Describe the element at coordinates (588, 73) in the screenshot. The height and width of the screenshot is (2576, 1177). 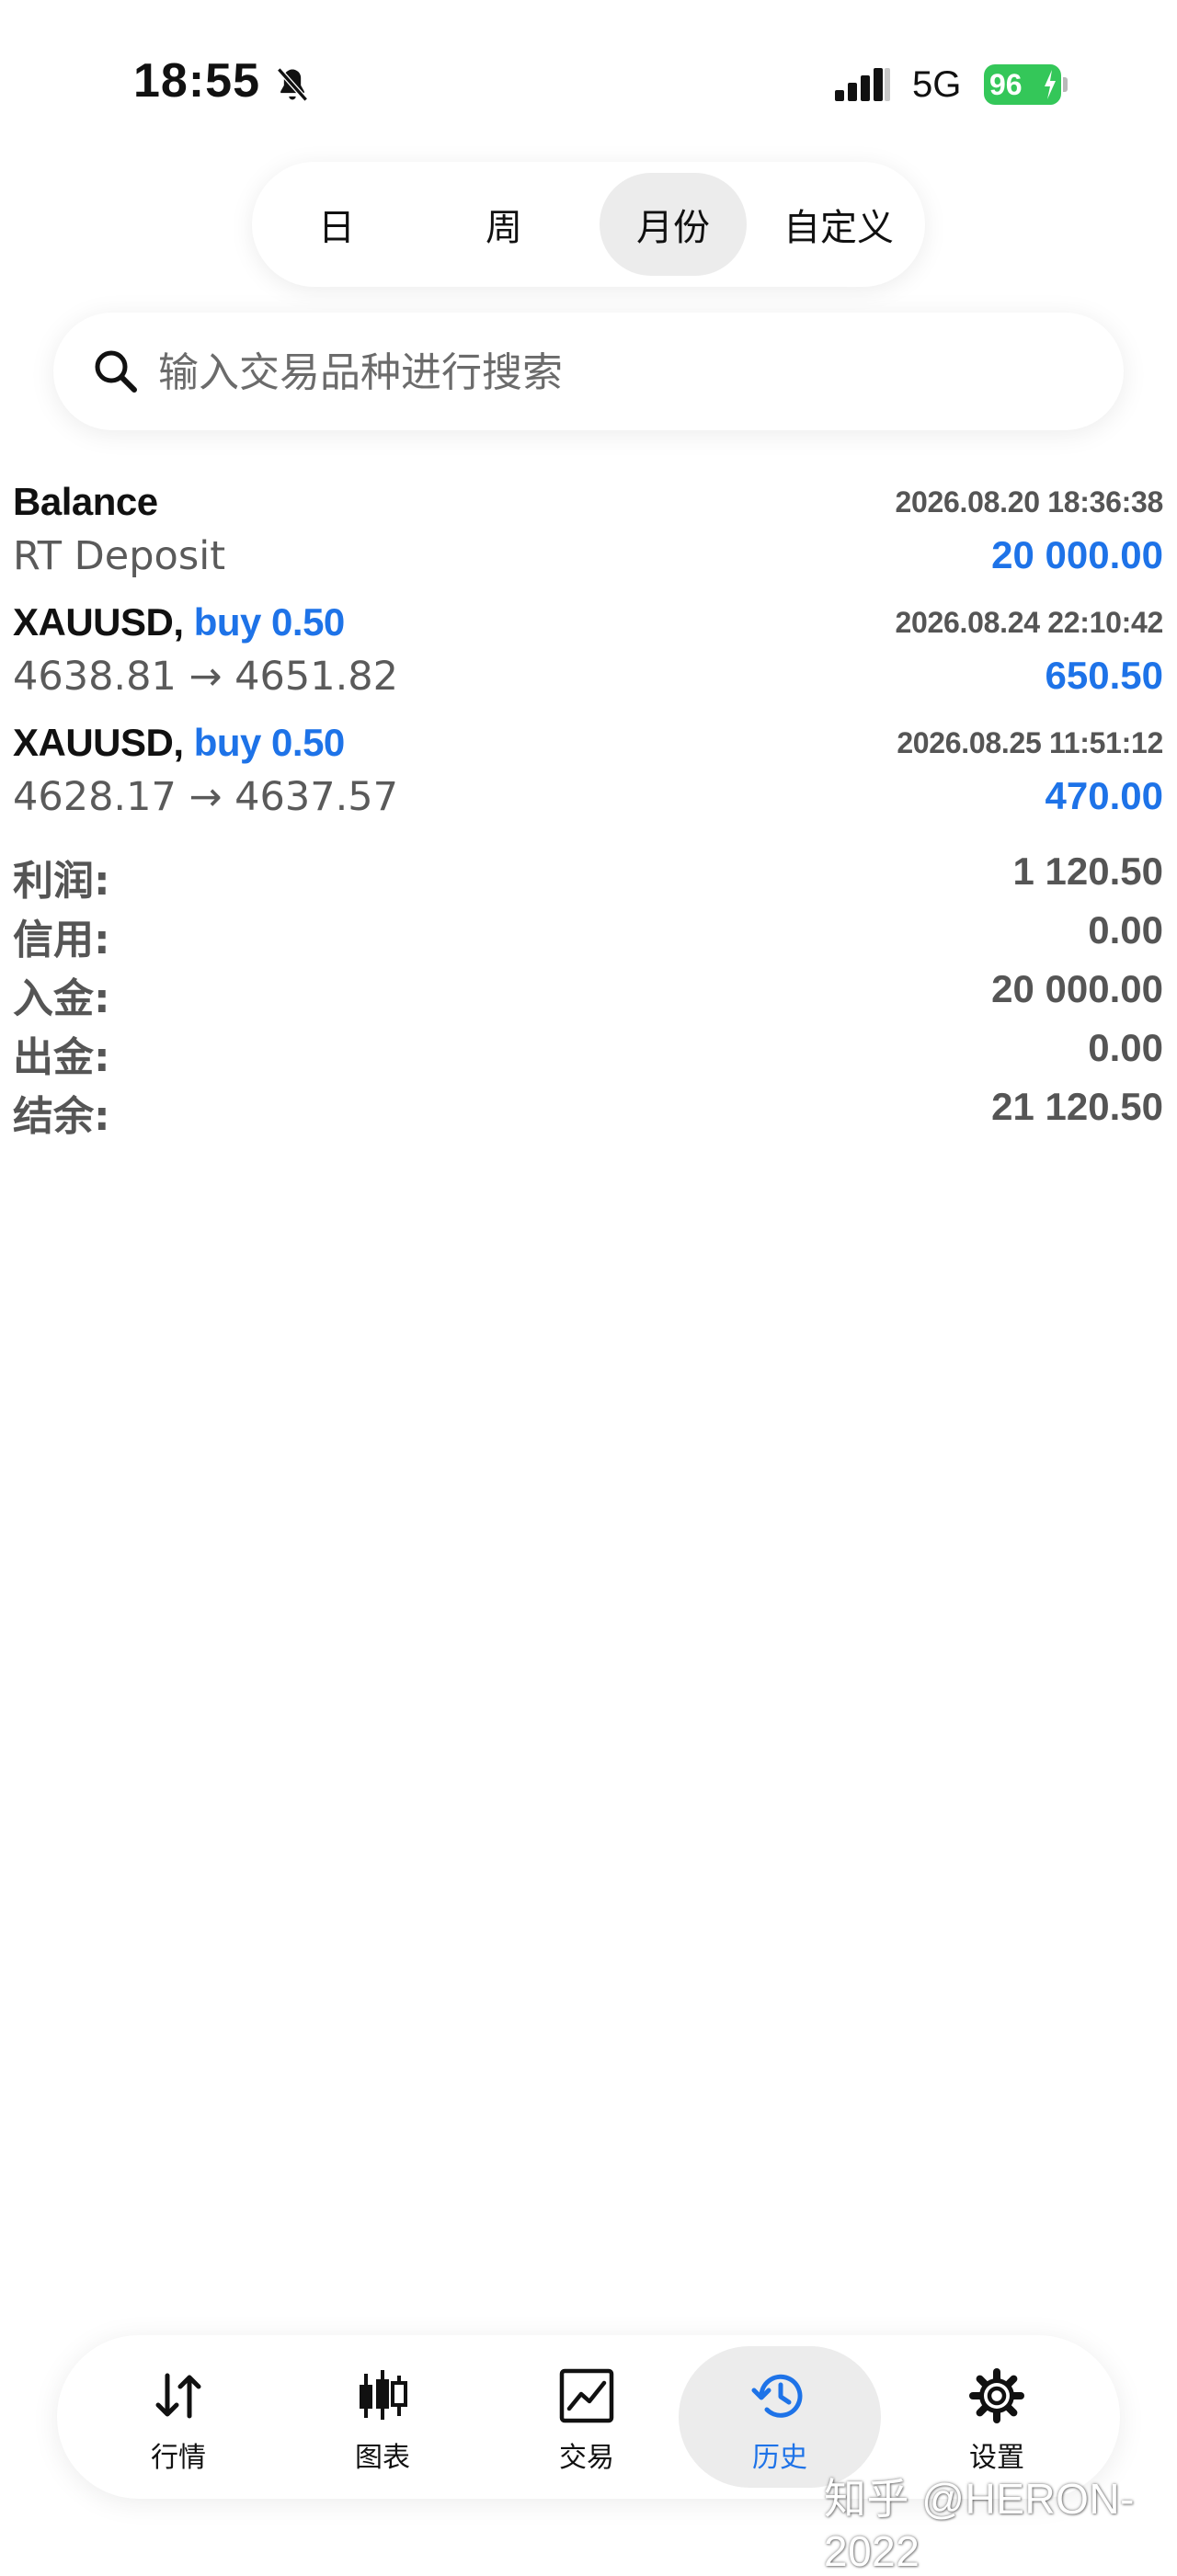
I see `status-bar: 18:55 5G 96` at that location.